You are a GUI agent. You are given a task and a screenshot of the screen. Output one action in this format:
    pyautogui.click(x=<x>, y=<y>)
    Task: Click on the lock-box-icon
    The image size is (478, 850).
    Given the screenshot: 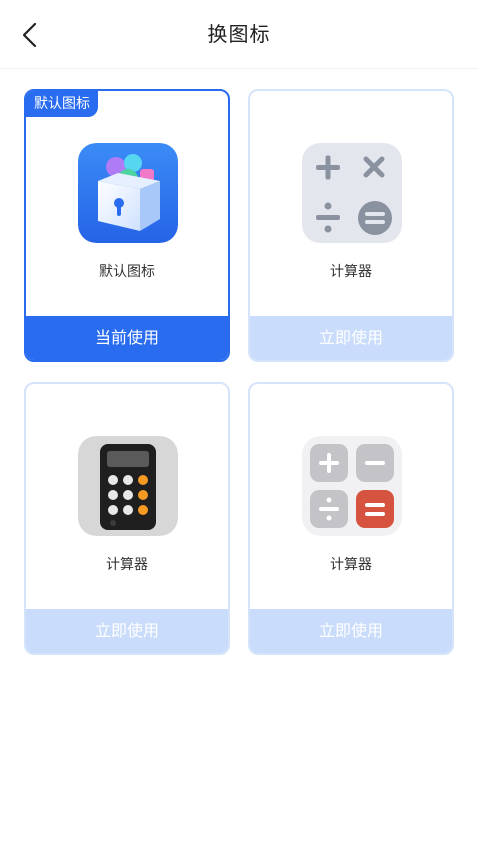 What is the action you would take?
    pyautogui.click(x=128, y=193)
    